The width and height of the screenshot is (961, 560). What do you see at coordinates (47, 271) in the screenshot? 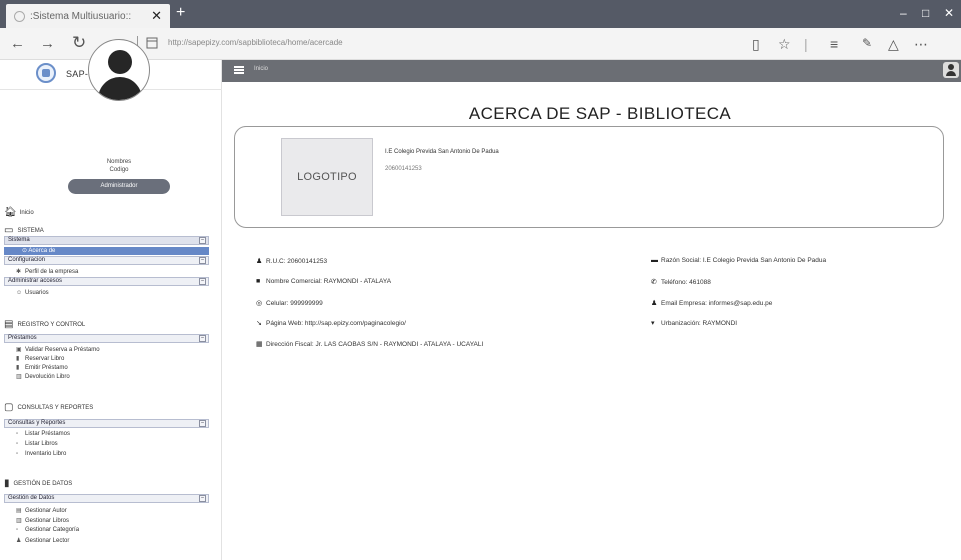
I see `sidebar-item-perfil: ✱ Perfil de la empresa` at bounding box center [47, 271].